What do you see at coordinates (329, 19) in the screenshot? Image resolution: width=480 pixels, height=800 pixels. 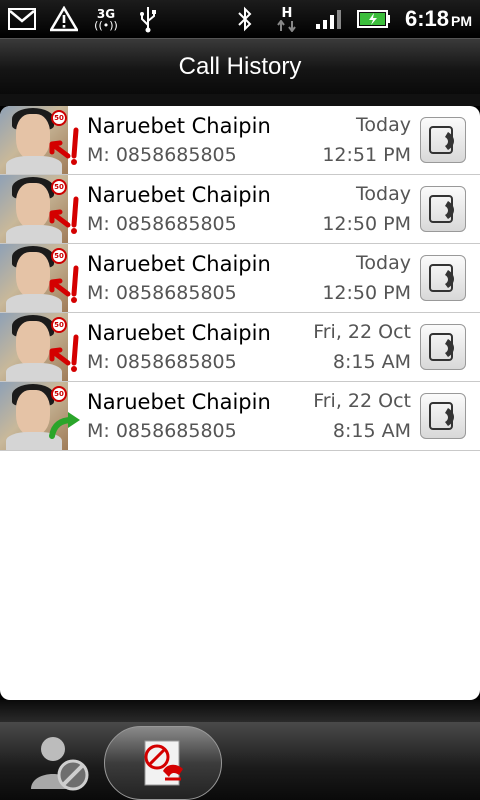 I see `signal-icon` at bounding box center [329, 19].